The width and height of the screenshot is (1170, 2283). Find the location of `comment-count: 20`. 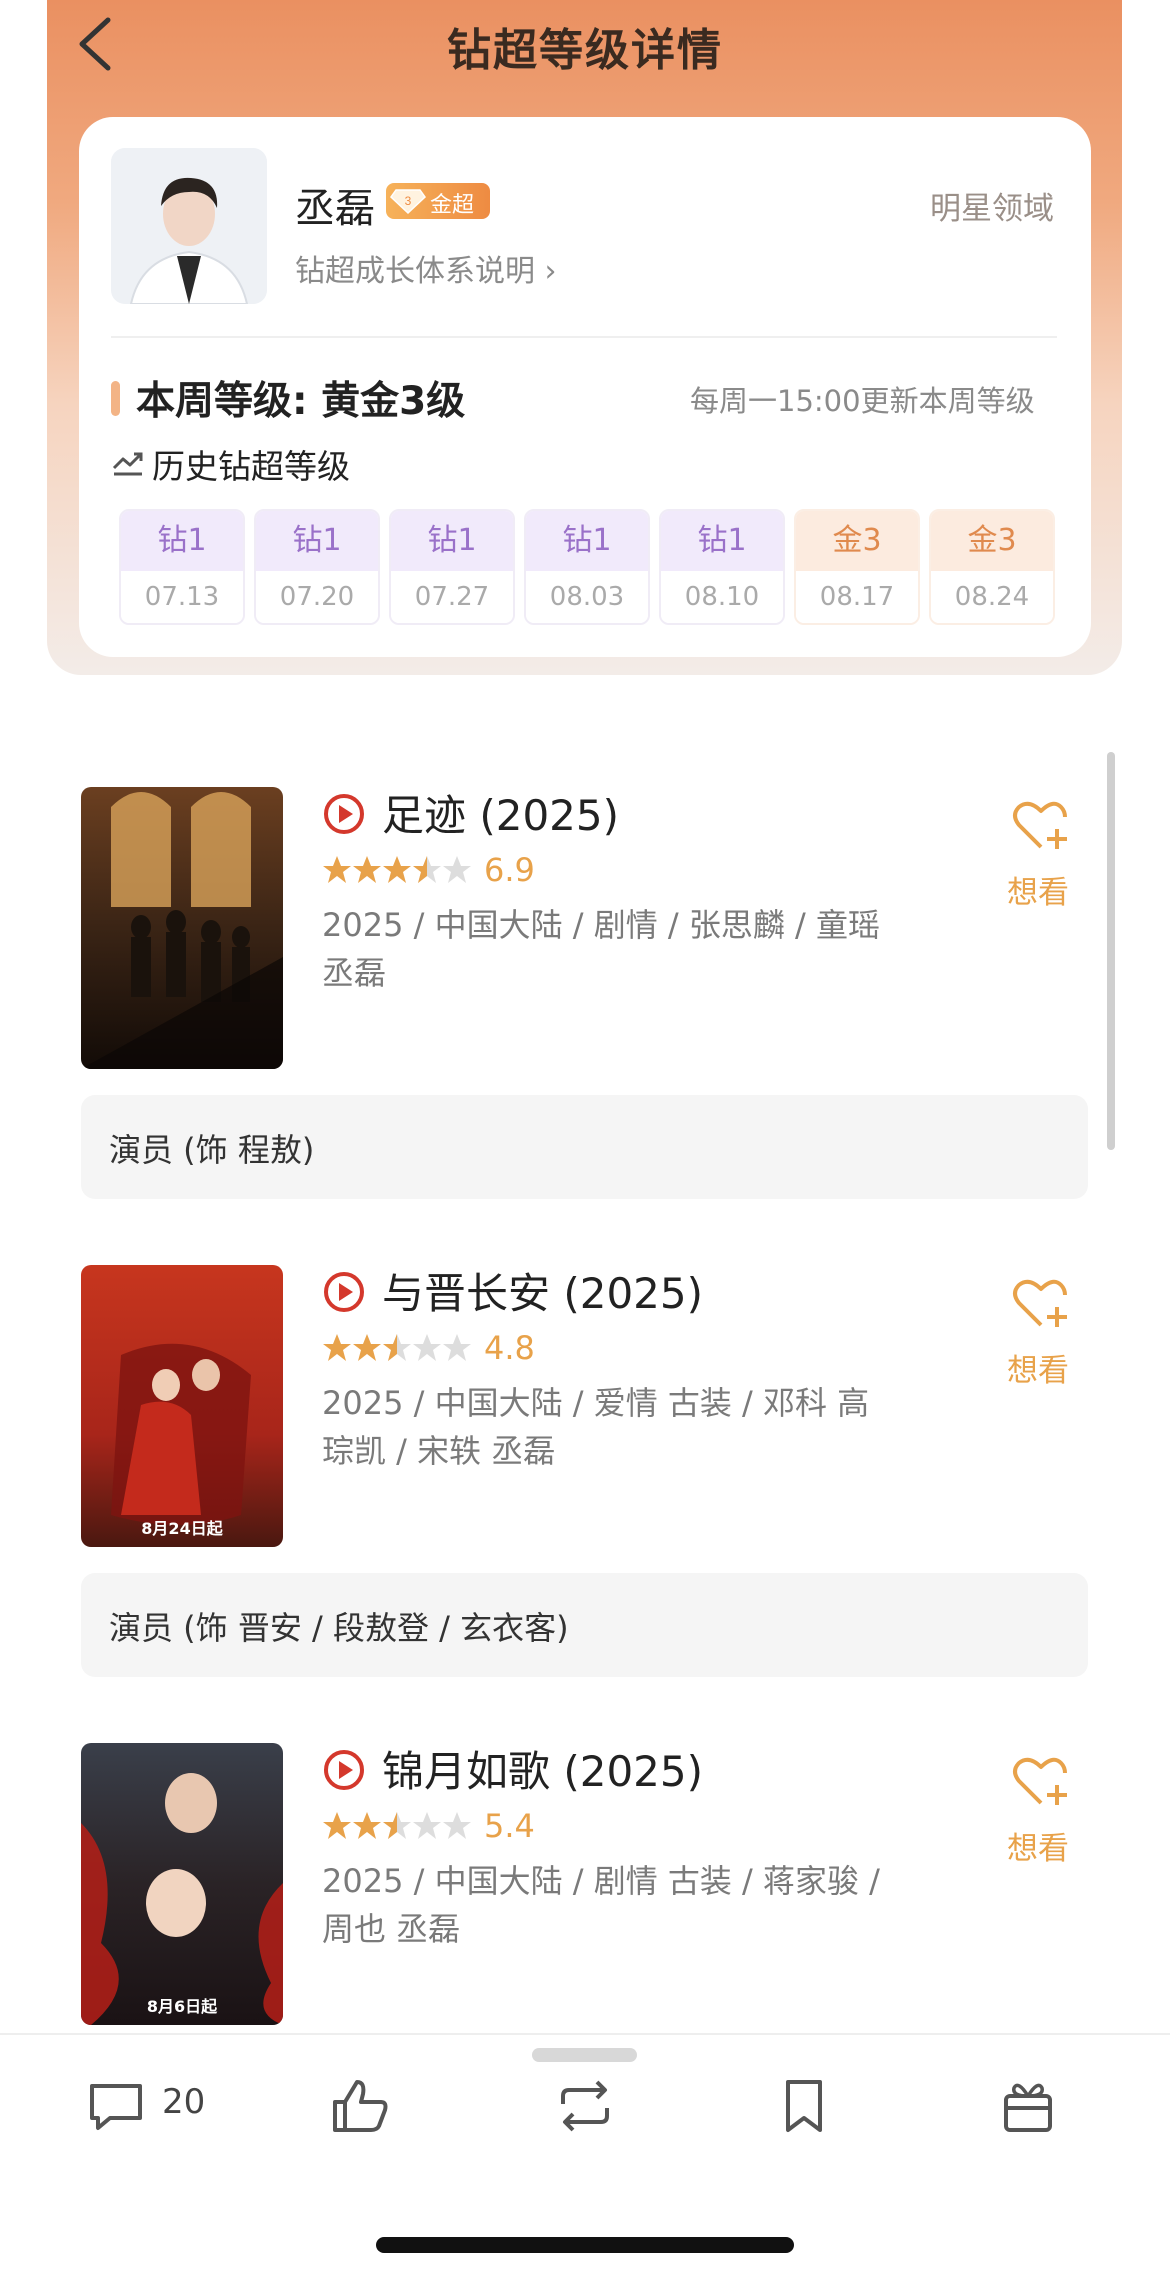

comment-count: 20 is located at coordinates (183, 2102).